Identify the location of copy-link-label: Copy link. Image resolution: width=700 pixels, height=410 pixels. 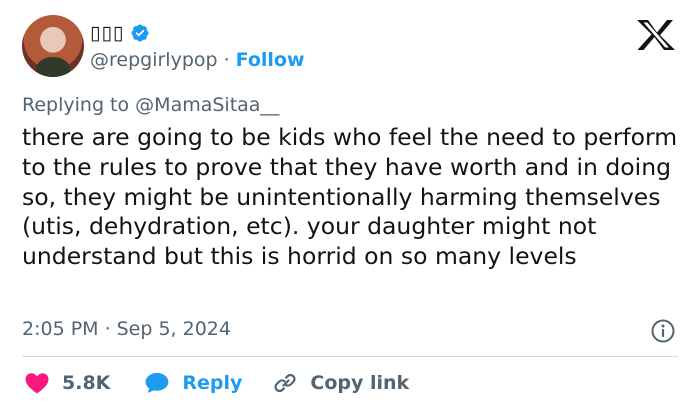
(360, 383).